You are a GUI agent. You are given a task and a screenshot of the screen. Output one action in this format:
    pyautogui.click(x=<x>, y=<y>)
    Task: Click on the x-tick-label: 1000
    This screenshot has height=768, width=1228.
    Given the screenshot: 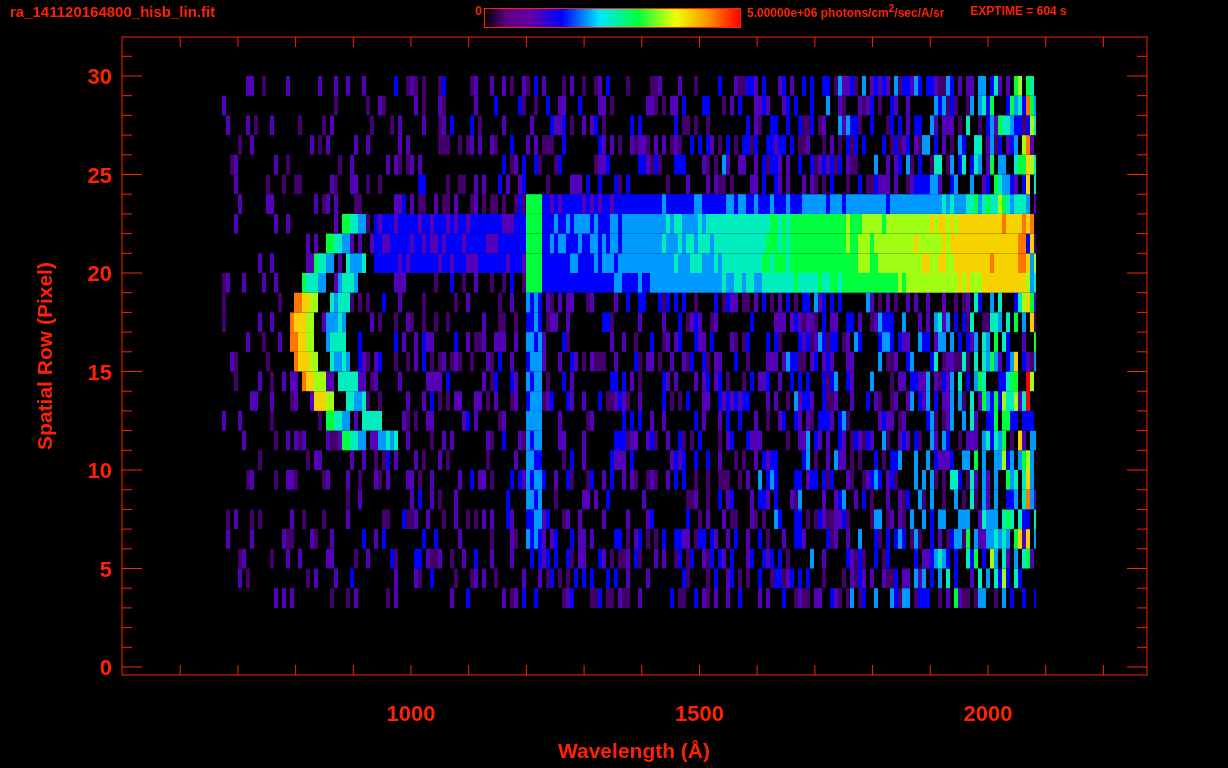 What is the action you would take?
    pyautogui.click(x=411, y=713)
    